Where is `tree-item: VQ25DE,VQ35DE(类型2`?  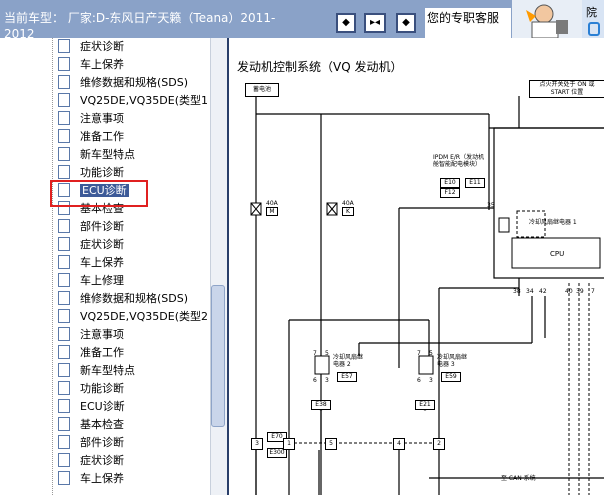
tree-item: VQ25DE,VQ35DE(类型2 is located at coordinates (133, 317).